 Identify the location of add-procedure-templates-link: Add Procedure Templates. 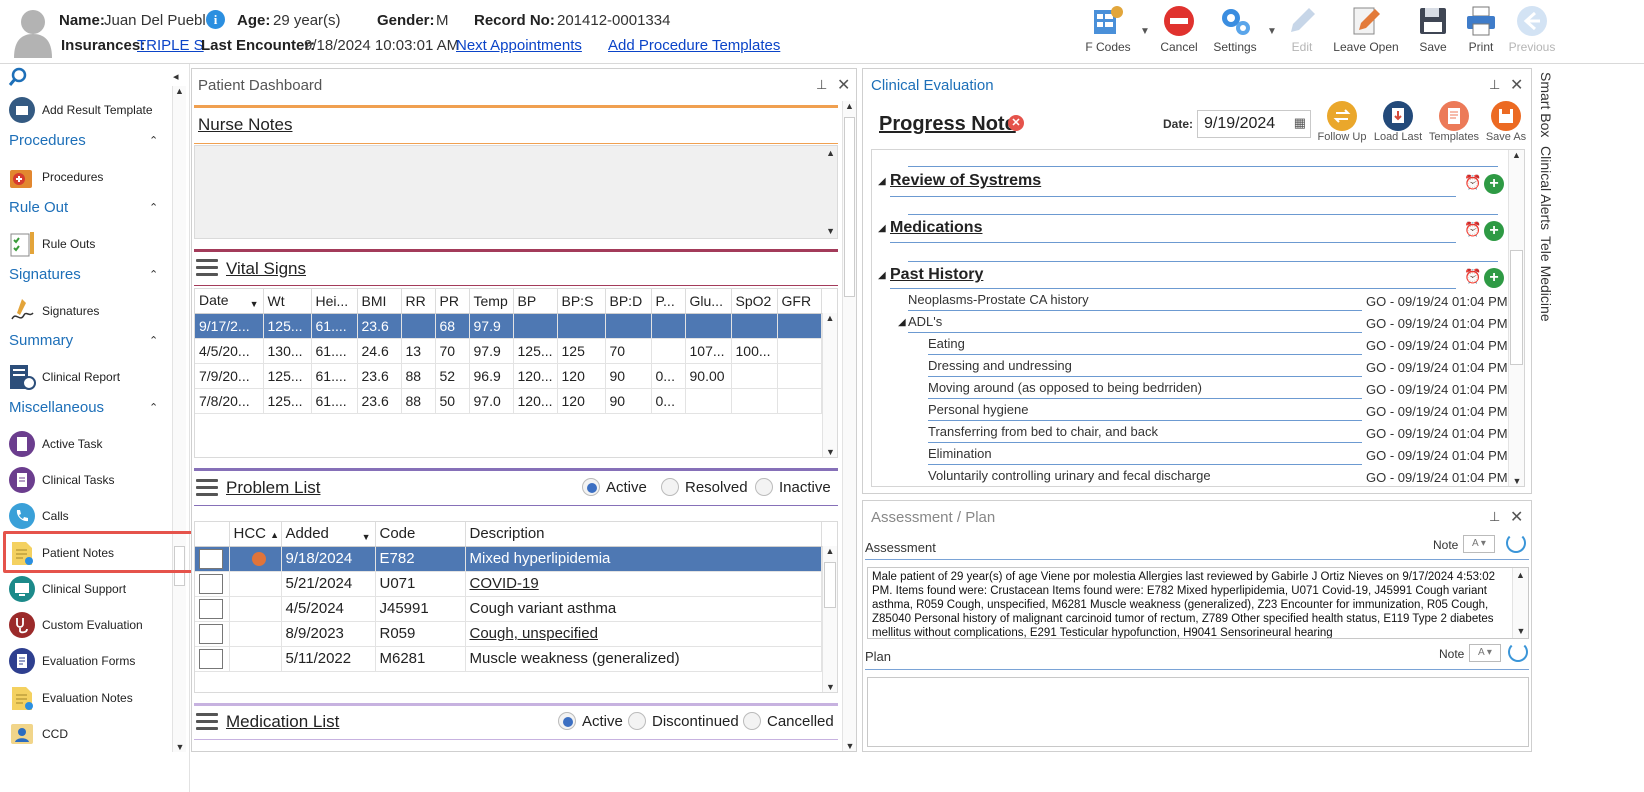
(694, 45).